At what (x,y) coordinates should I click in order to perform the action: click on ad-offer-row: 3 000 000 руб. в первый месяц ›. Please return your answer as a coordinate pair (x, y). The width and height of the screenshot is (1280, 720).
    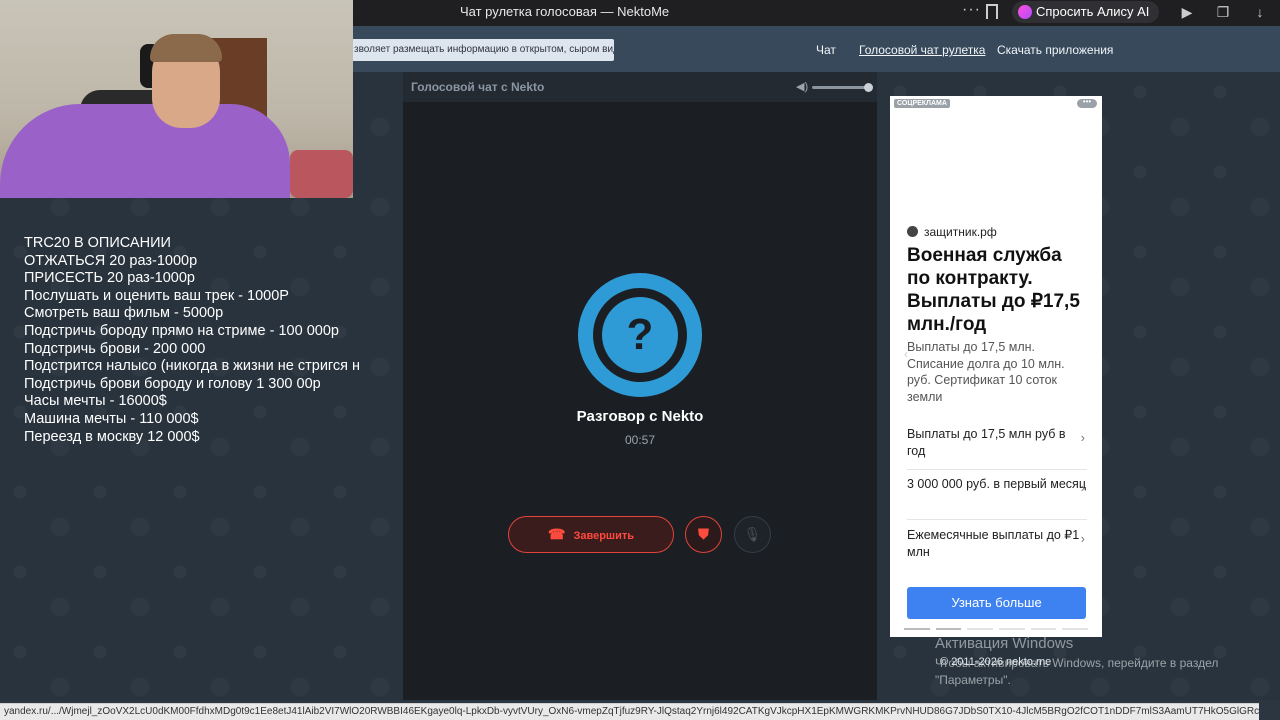
    Looking at the image, I should click on (997, 495).